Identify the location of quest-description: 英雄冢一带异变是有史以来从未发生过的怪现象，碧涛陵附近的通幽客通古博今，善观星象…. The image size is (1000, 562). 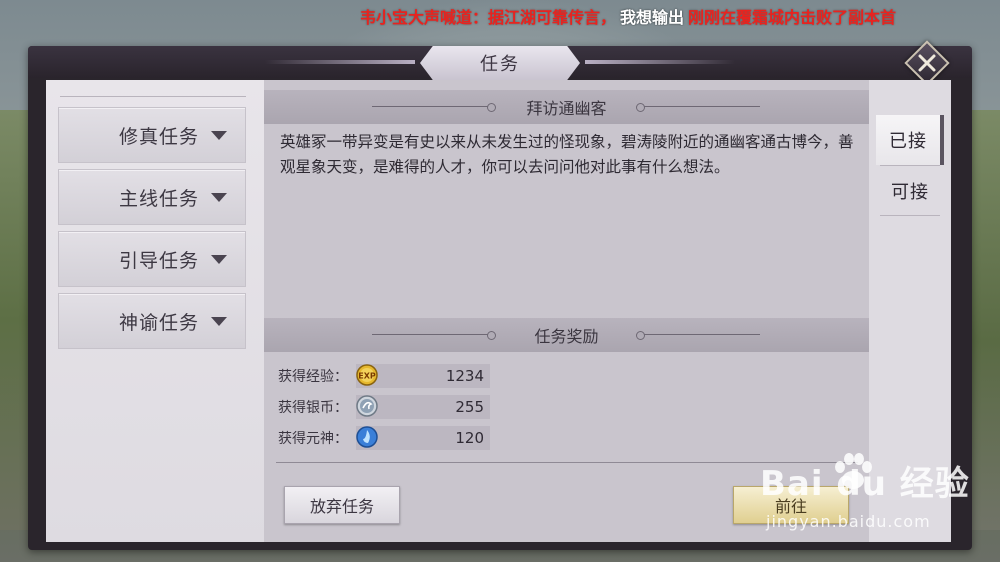
(567, 154).